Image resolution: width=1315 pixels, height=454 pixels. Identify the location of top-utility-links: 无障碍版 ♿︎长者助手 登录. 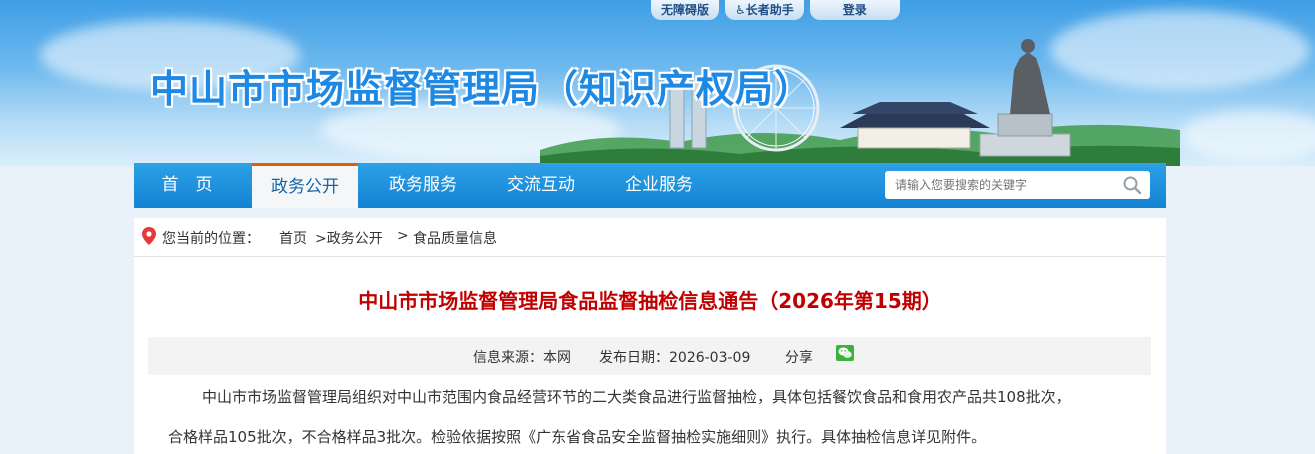
(775, 10).